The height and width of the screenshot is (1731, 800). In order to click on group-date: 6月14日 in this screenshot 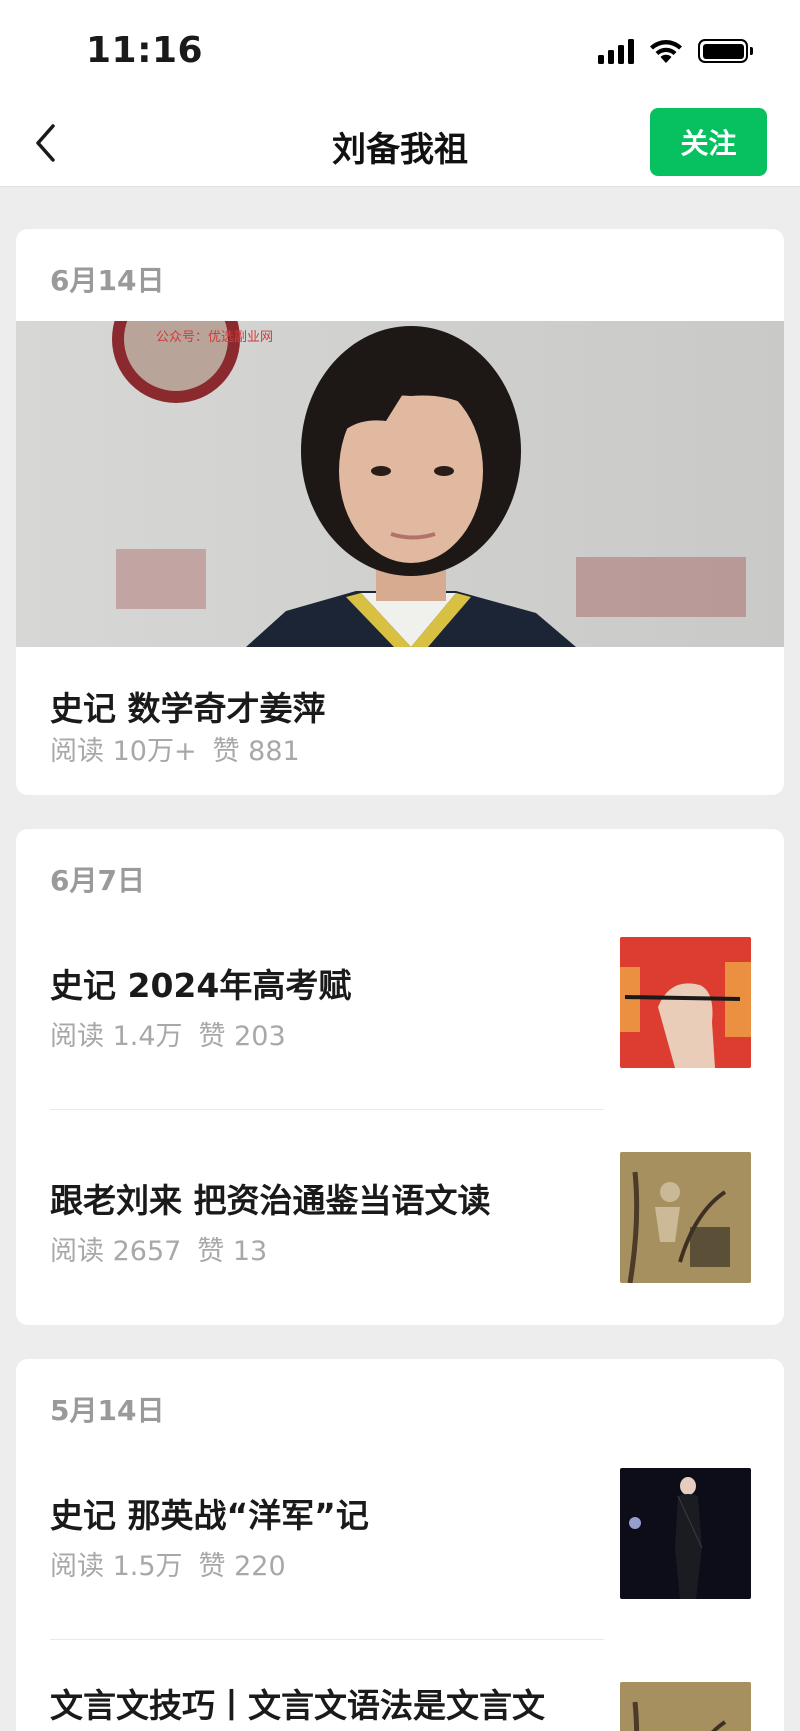, I will do `click(107, 280)`.